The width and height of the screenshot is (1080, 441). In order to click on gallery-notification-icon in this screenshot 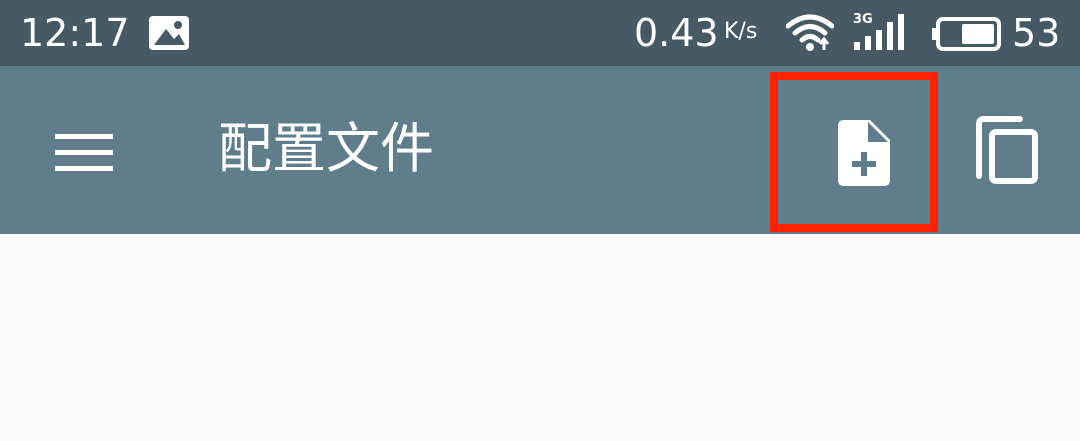, I will do `click(169, 33)`.